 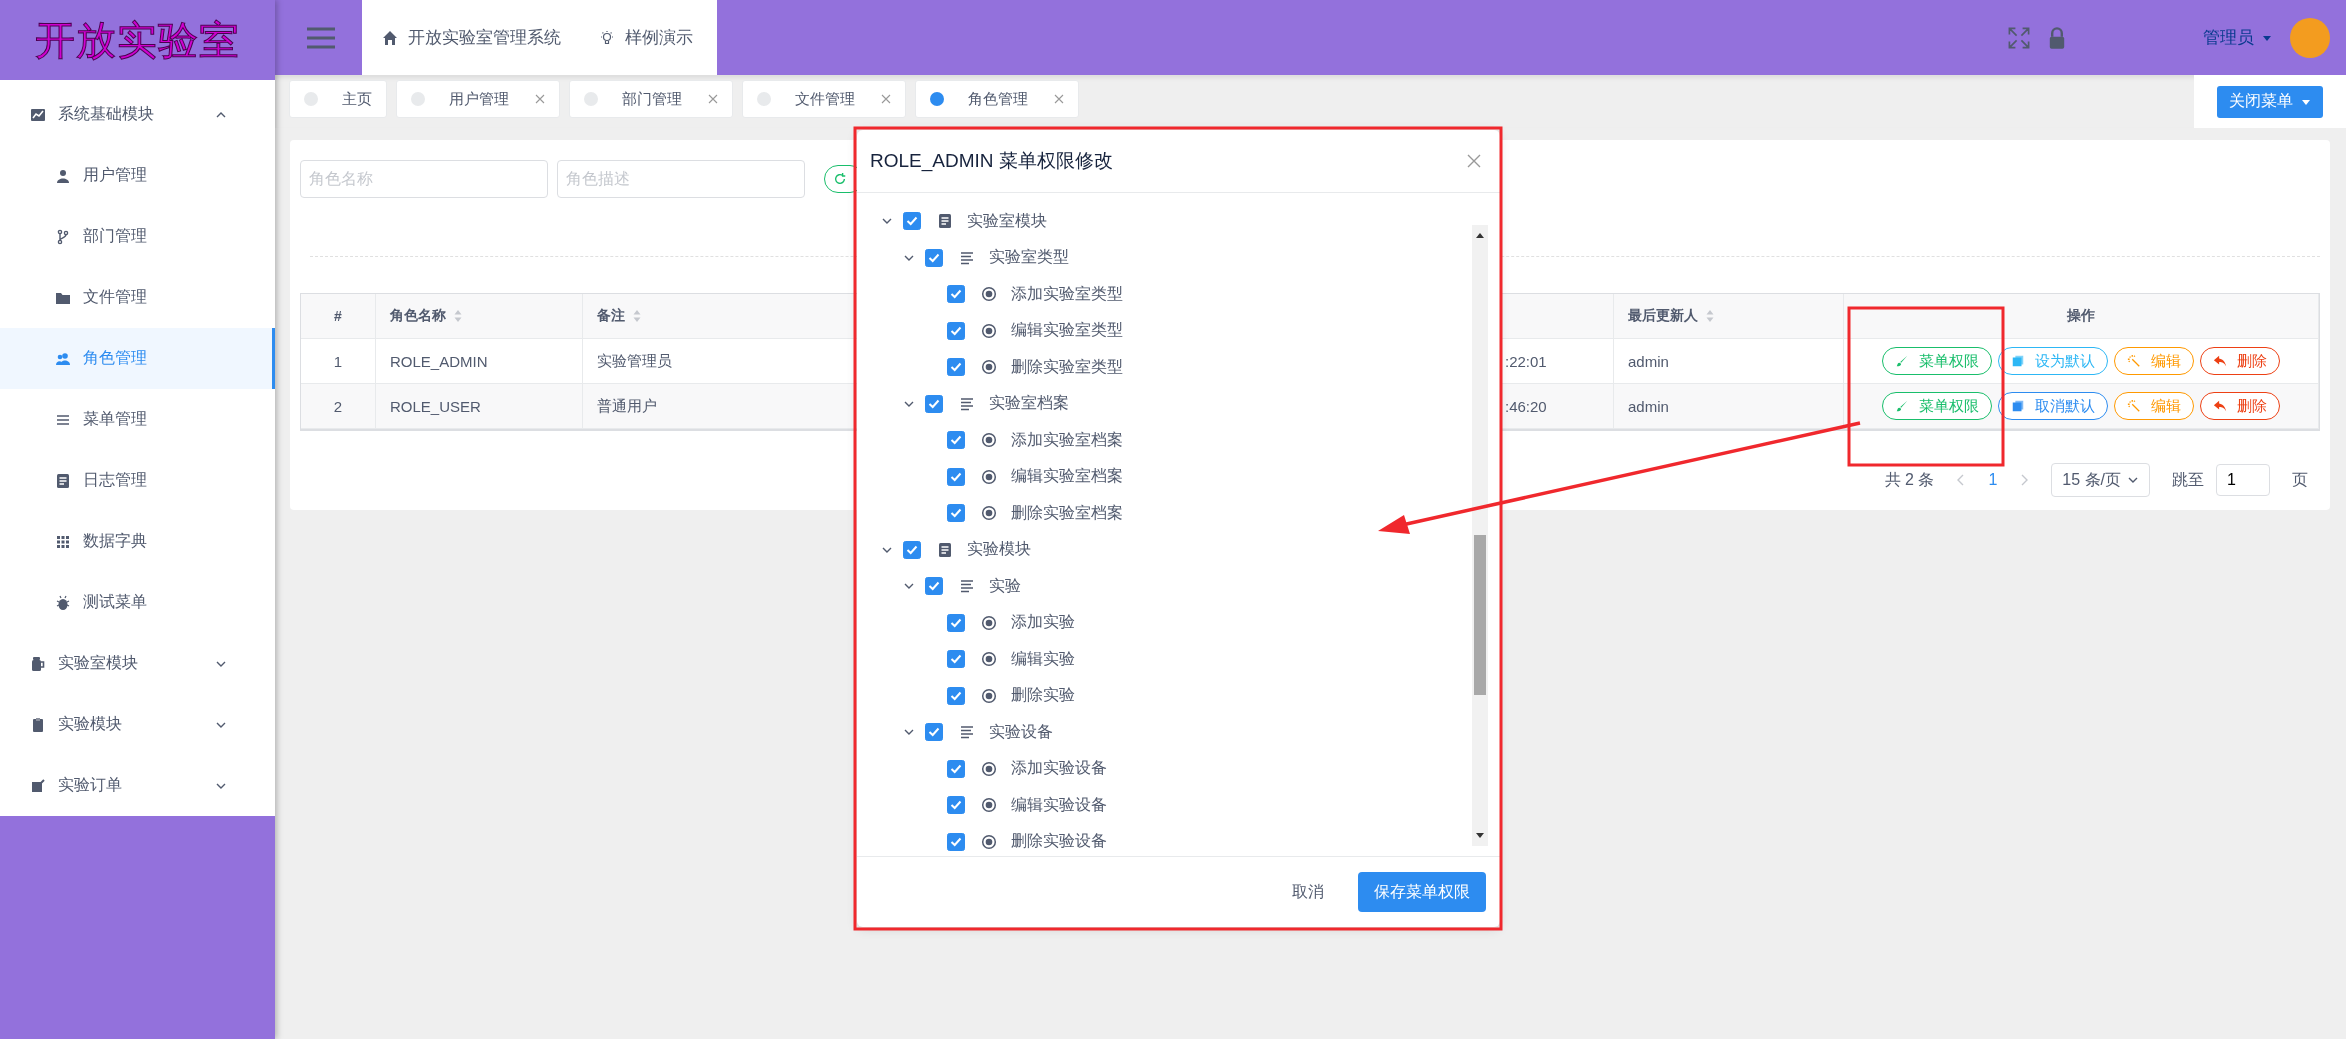 I want to click on scrollbar-thumb, so click(x=1480, y=615).